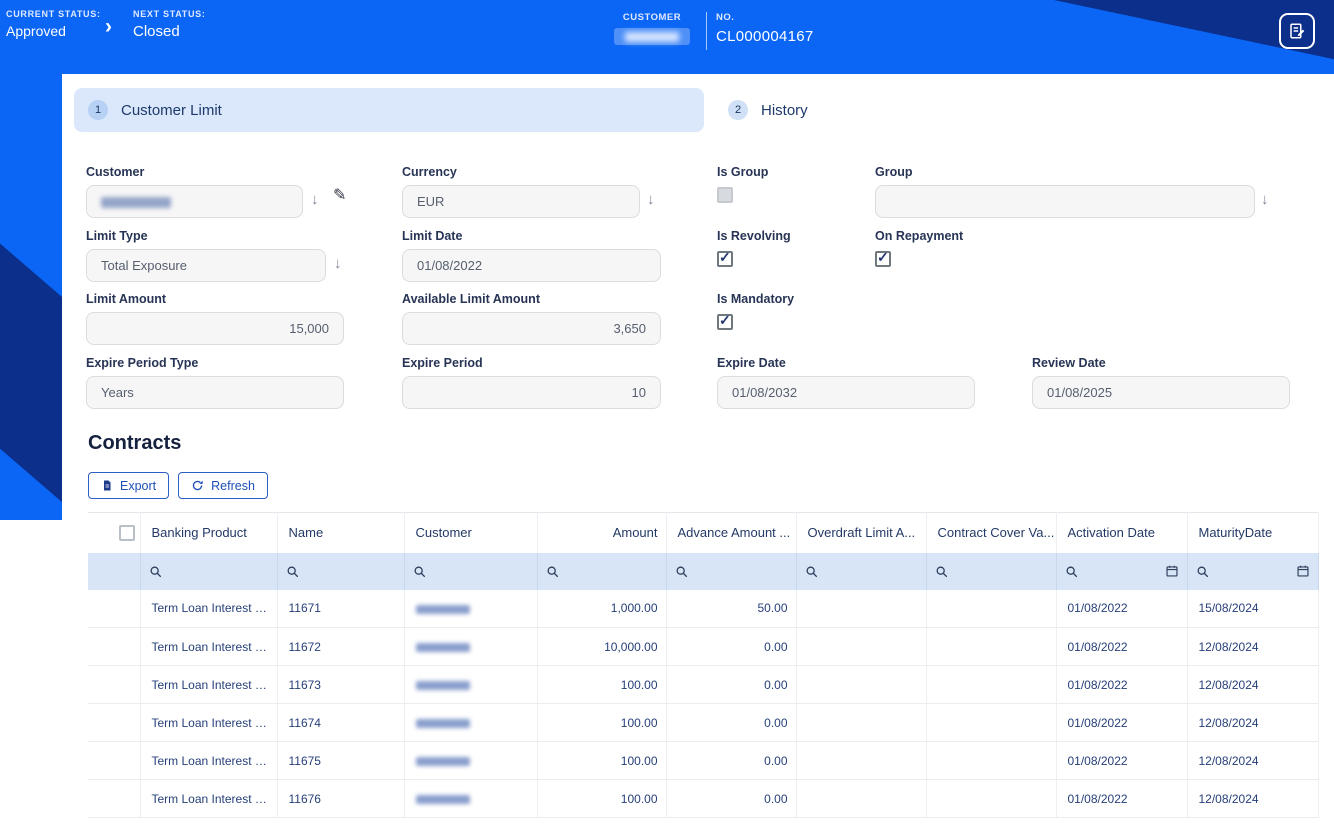  I want to click on expire-period-input: 10, so click(531, 392).